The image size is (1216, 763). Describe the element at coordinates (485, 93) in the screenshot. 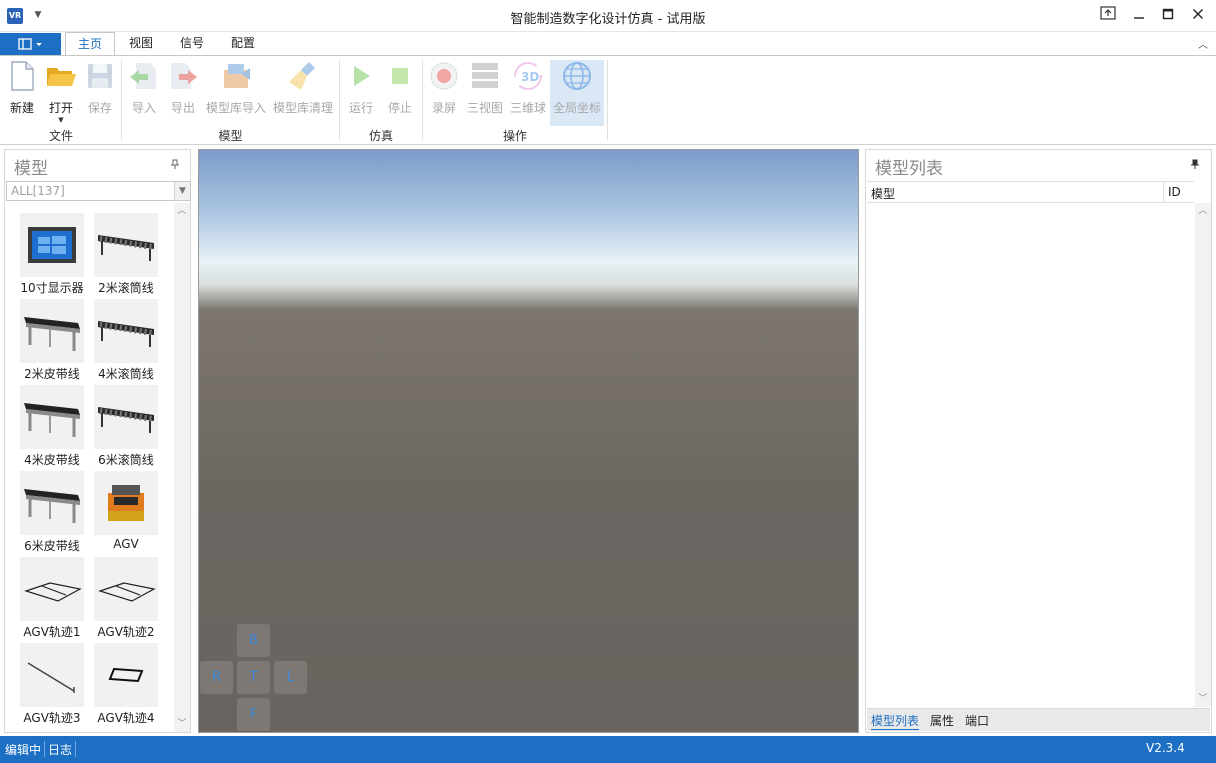

I see `three-view-button: 三视图` at that location.